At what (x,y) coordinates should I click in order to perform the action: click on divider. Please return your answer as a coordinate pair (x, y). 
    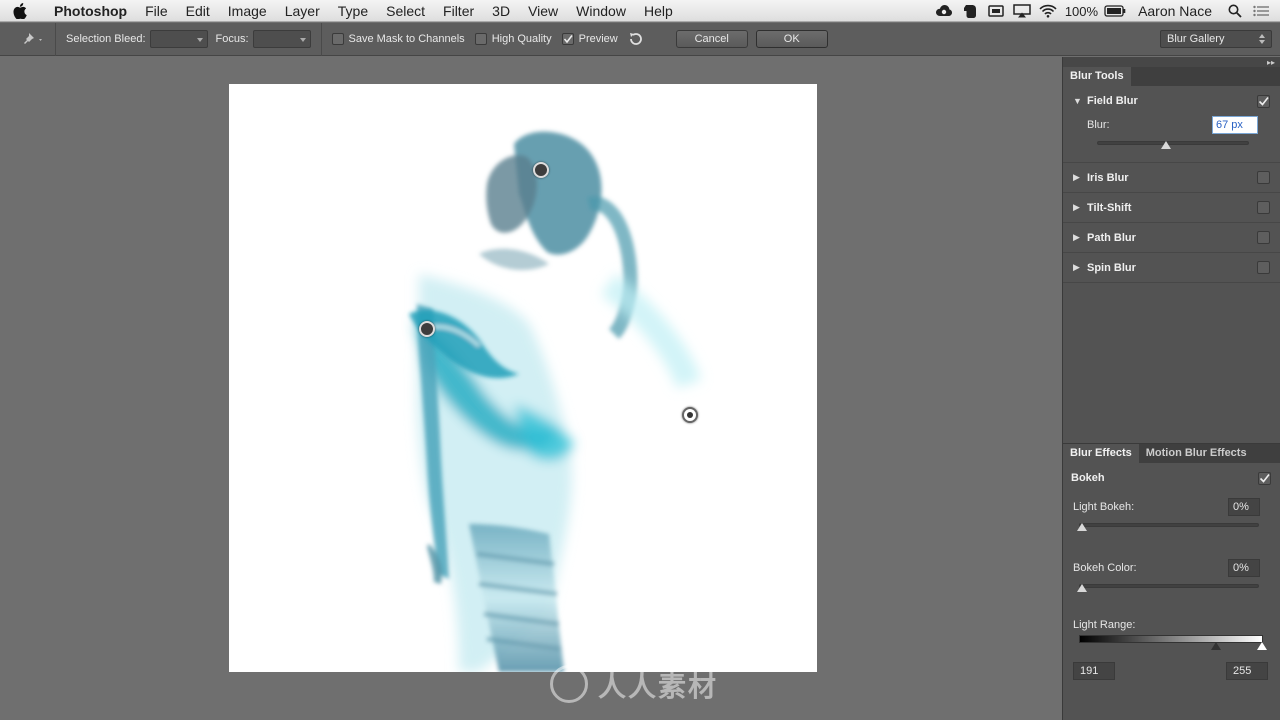
    Looking at the image, I should click on (321, 39).